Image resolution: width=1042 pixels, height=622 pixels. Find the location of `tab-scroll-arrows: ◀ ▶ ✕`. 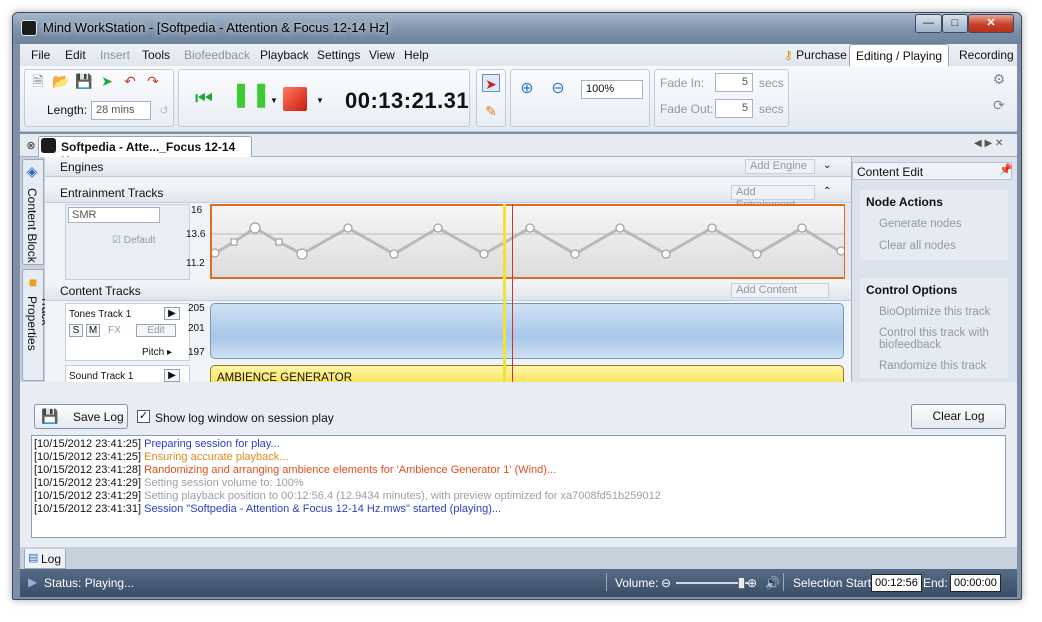

tab-scroll-arrows: ◀ ▶ ✕ is located at coordinates (988, 143).